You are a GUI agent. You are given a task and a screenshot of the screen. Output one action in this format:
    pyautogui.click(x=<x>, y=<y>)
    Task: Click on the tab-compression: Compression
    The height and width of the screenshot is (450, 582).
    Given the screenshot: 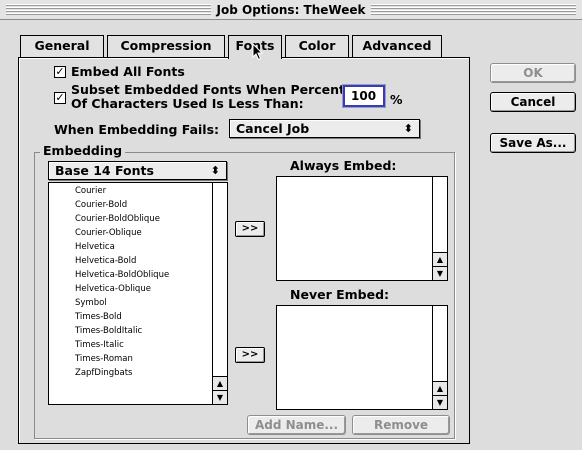 What is the action you would take?
    pyautogui.click(x=166, y=46)
    